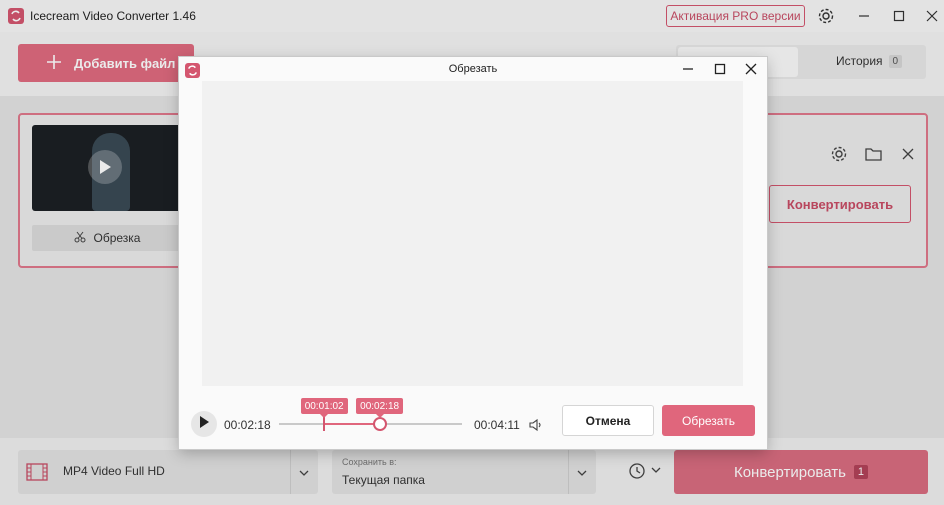  I want to click on save-caption: Сохранить в:, so click(369, 462).